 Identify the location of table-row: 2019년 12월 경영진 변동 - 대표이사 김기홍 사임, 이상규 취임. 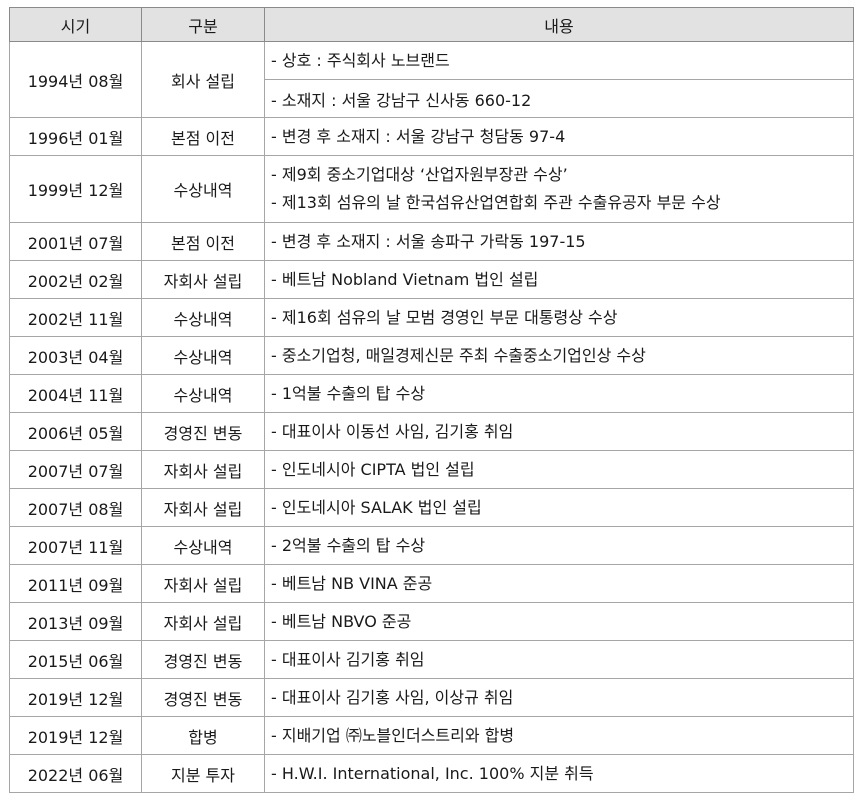
(431, 697).